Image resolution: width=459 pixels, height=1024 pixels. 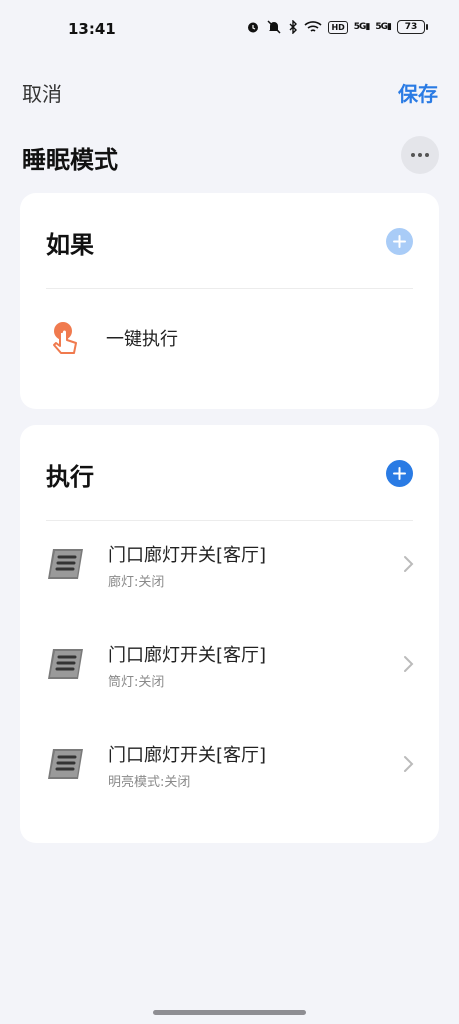 What do you see at coordinates (229, 520) in the screenshot?
I see `do-divider` at bounding box center [229, 520].